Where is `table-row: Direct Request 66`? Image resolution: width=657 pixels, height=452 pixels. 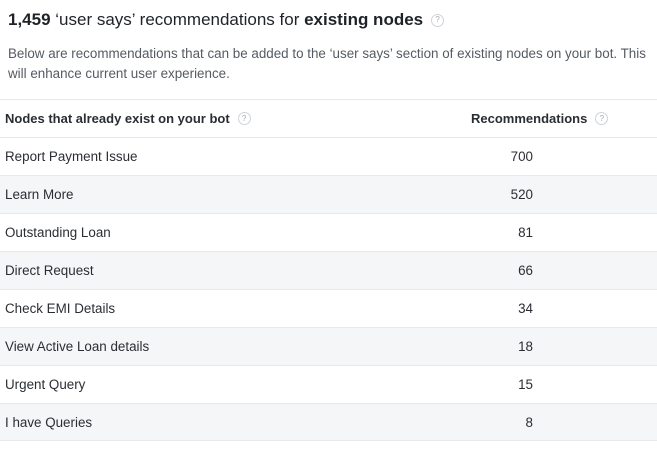 table-row: Direct Request 66 is located at coordinates (328, 270).